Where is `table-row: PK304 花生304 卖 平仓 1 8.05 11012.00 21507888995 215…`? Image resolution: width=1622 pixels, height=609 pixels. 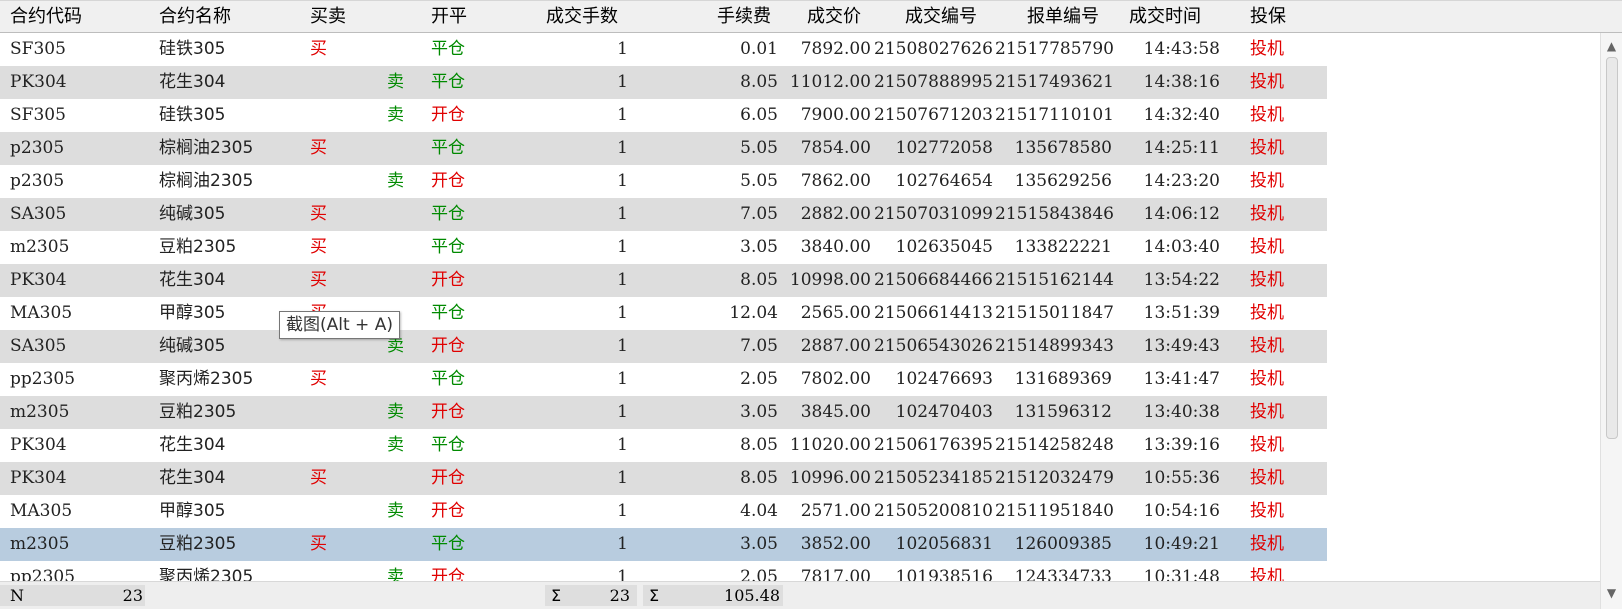 table-row: PK304 花生304 卖 平仓 1 8.05 11012.00 21507888995 215… is located at coordinates (663, 82).